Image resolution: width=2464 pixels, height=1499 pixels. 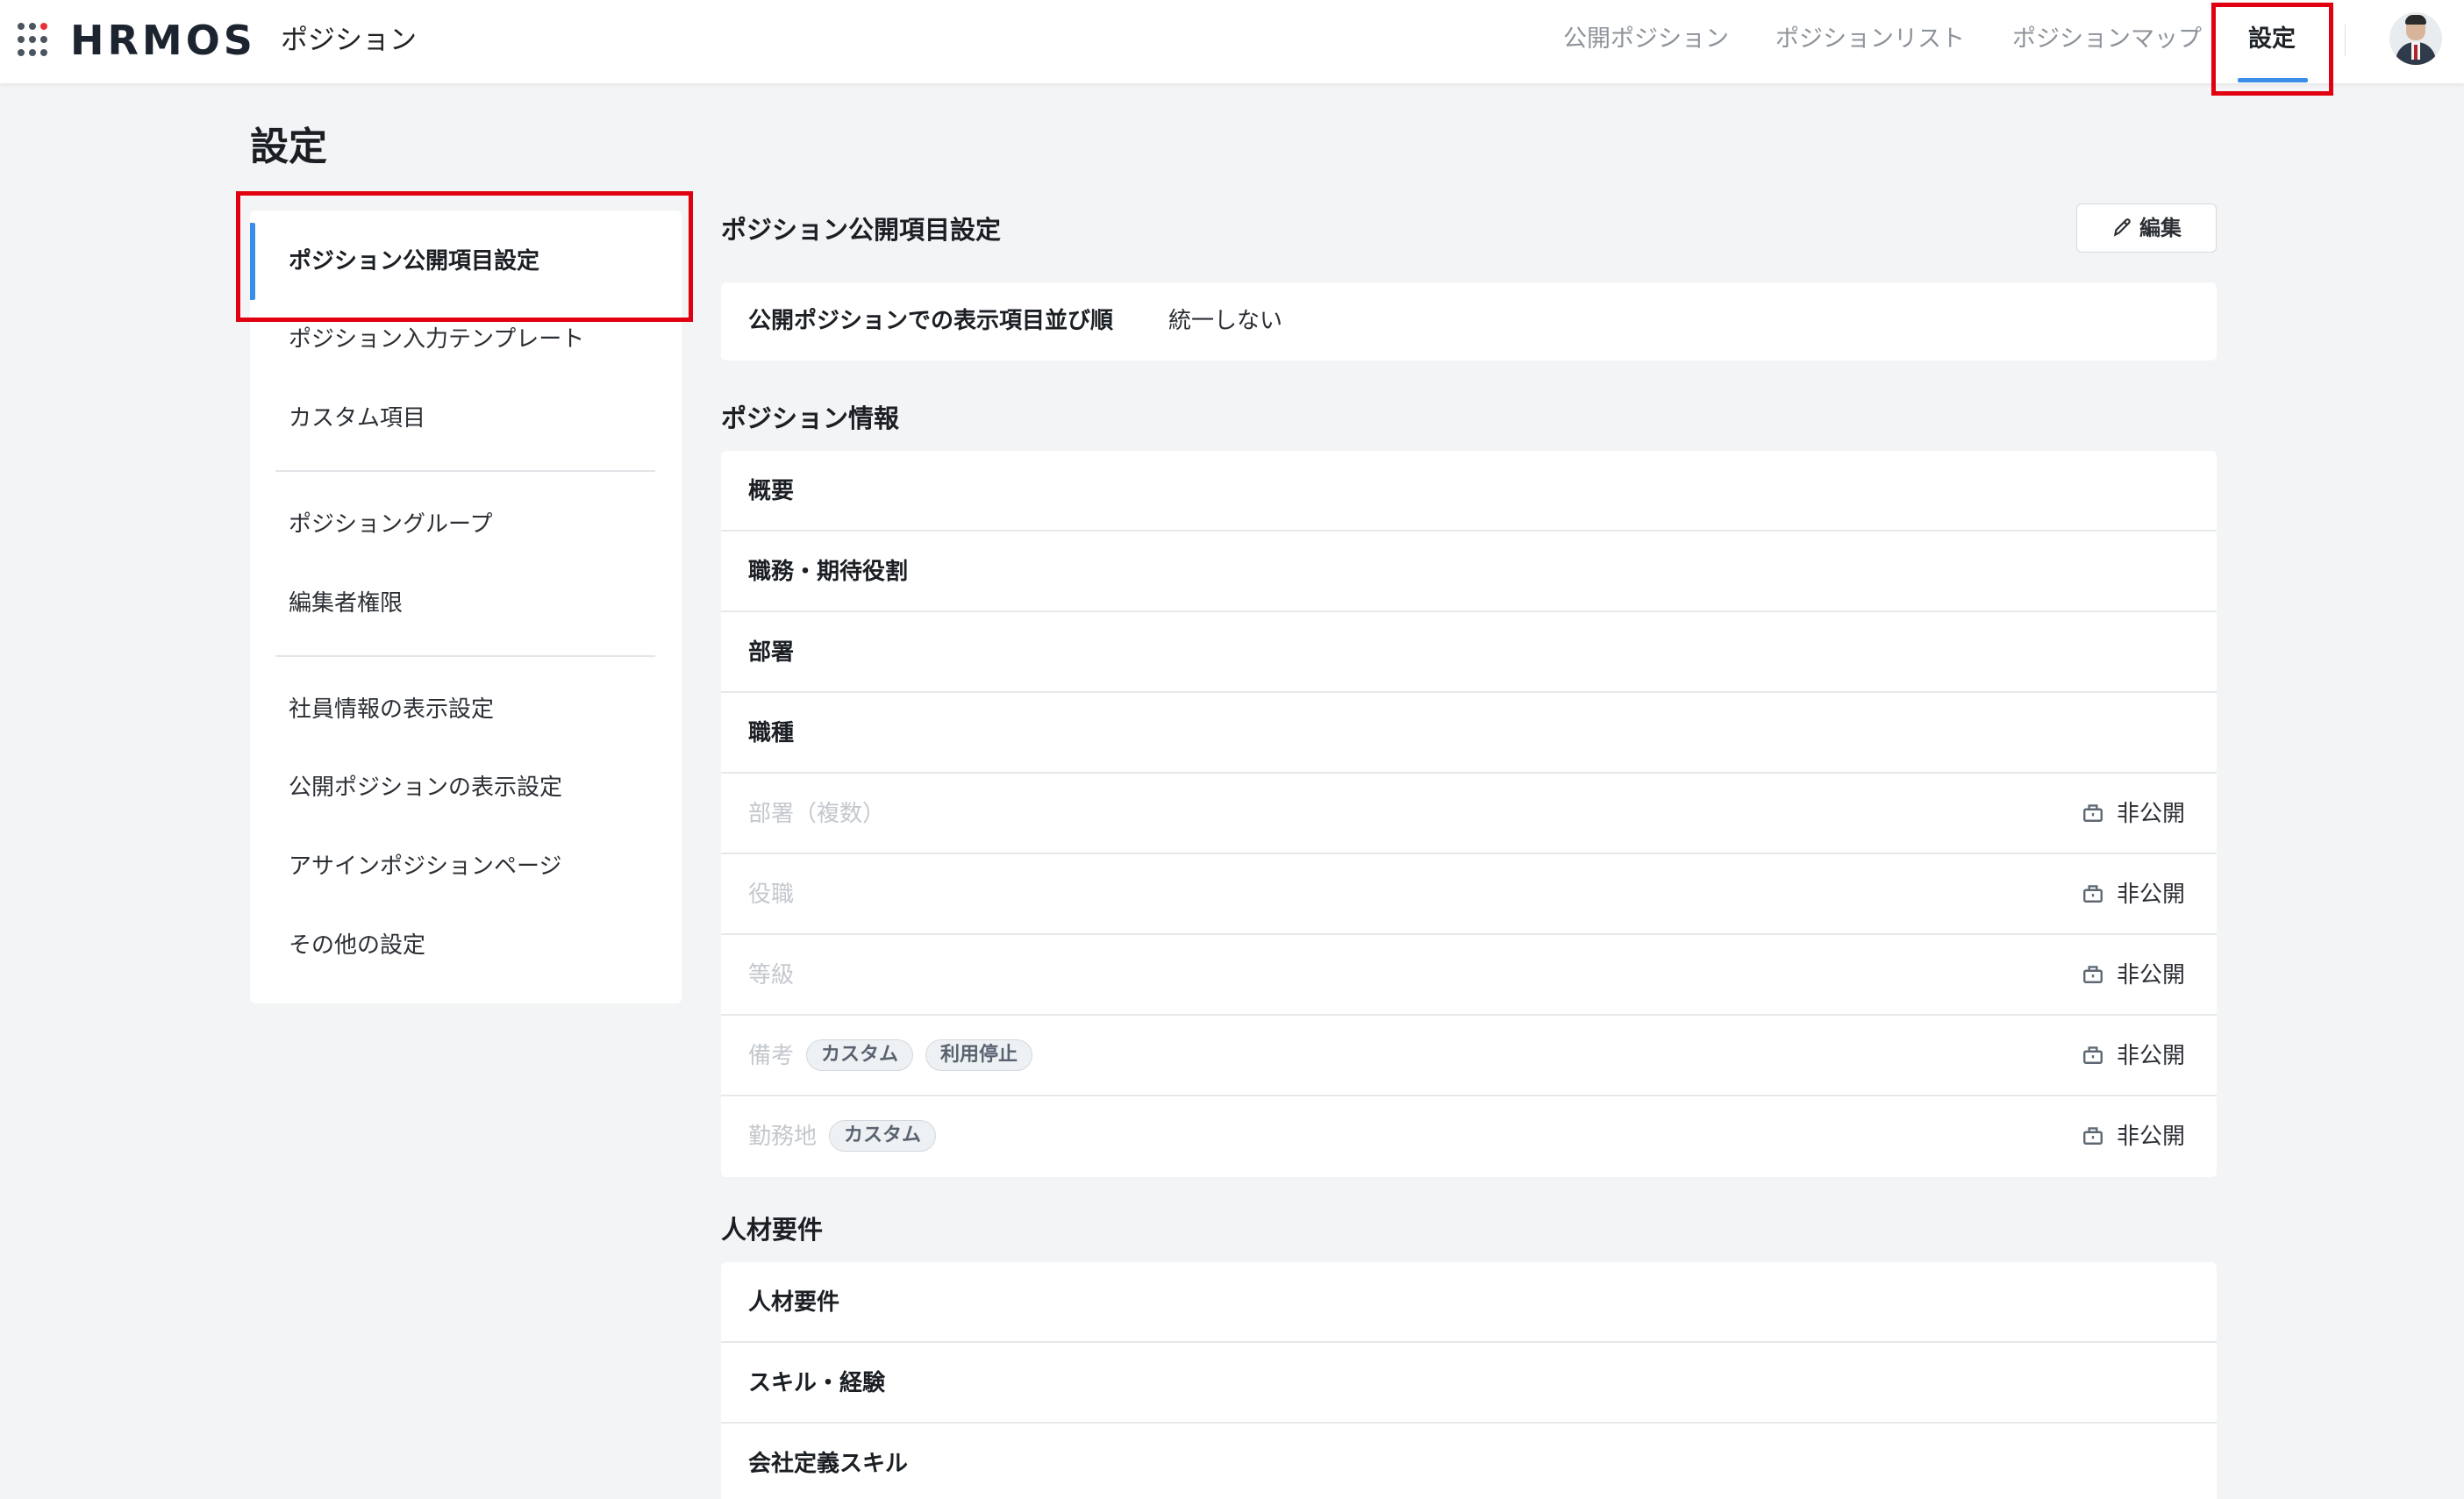 What do you see at coordinates (1469, 572) in the screenshot?
I see `field-row: 職務・期待役割` at bounding box center [1469, 572].